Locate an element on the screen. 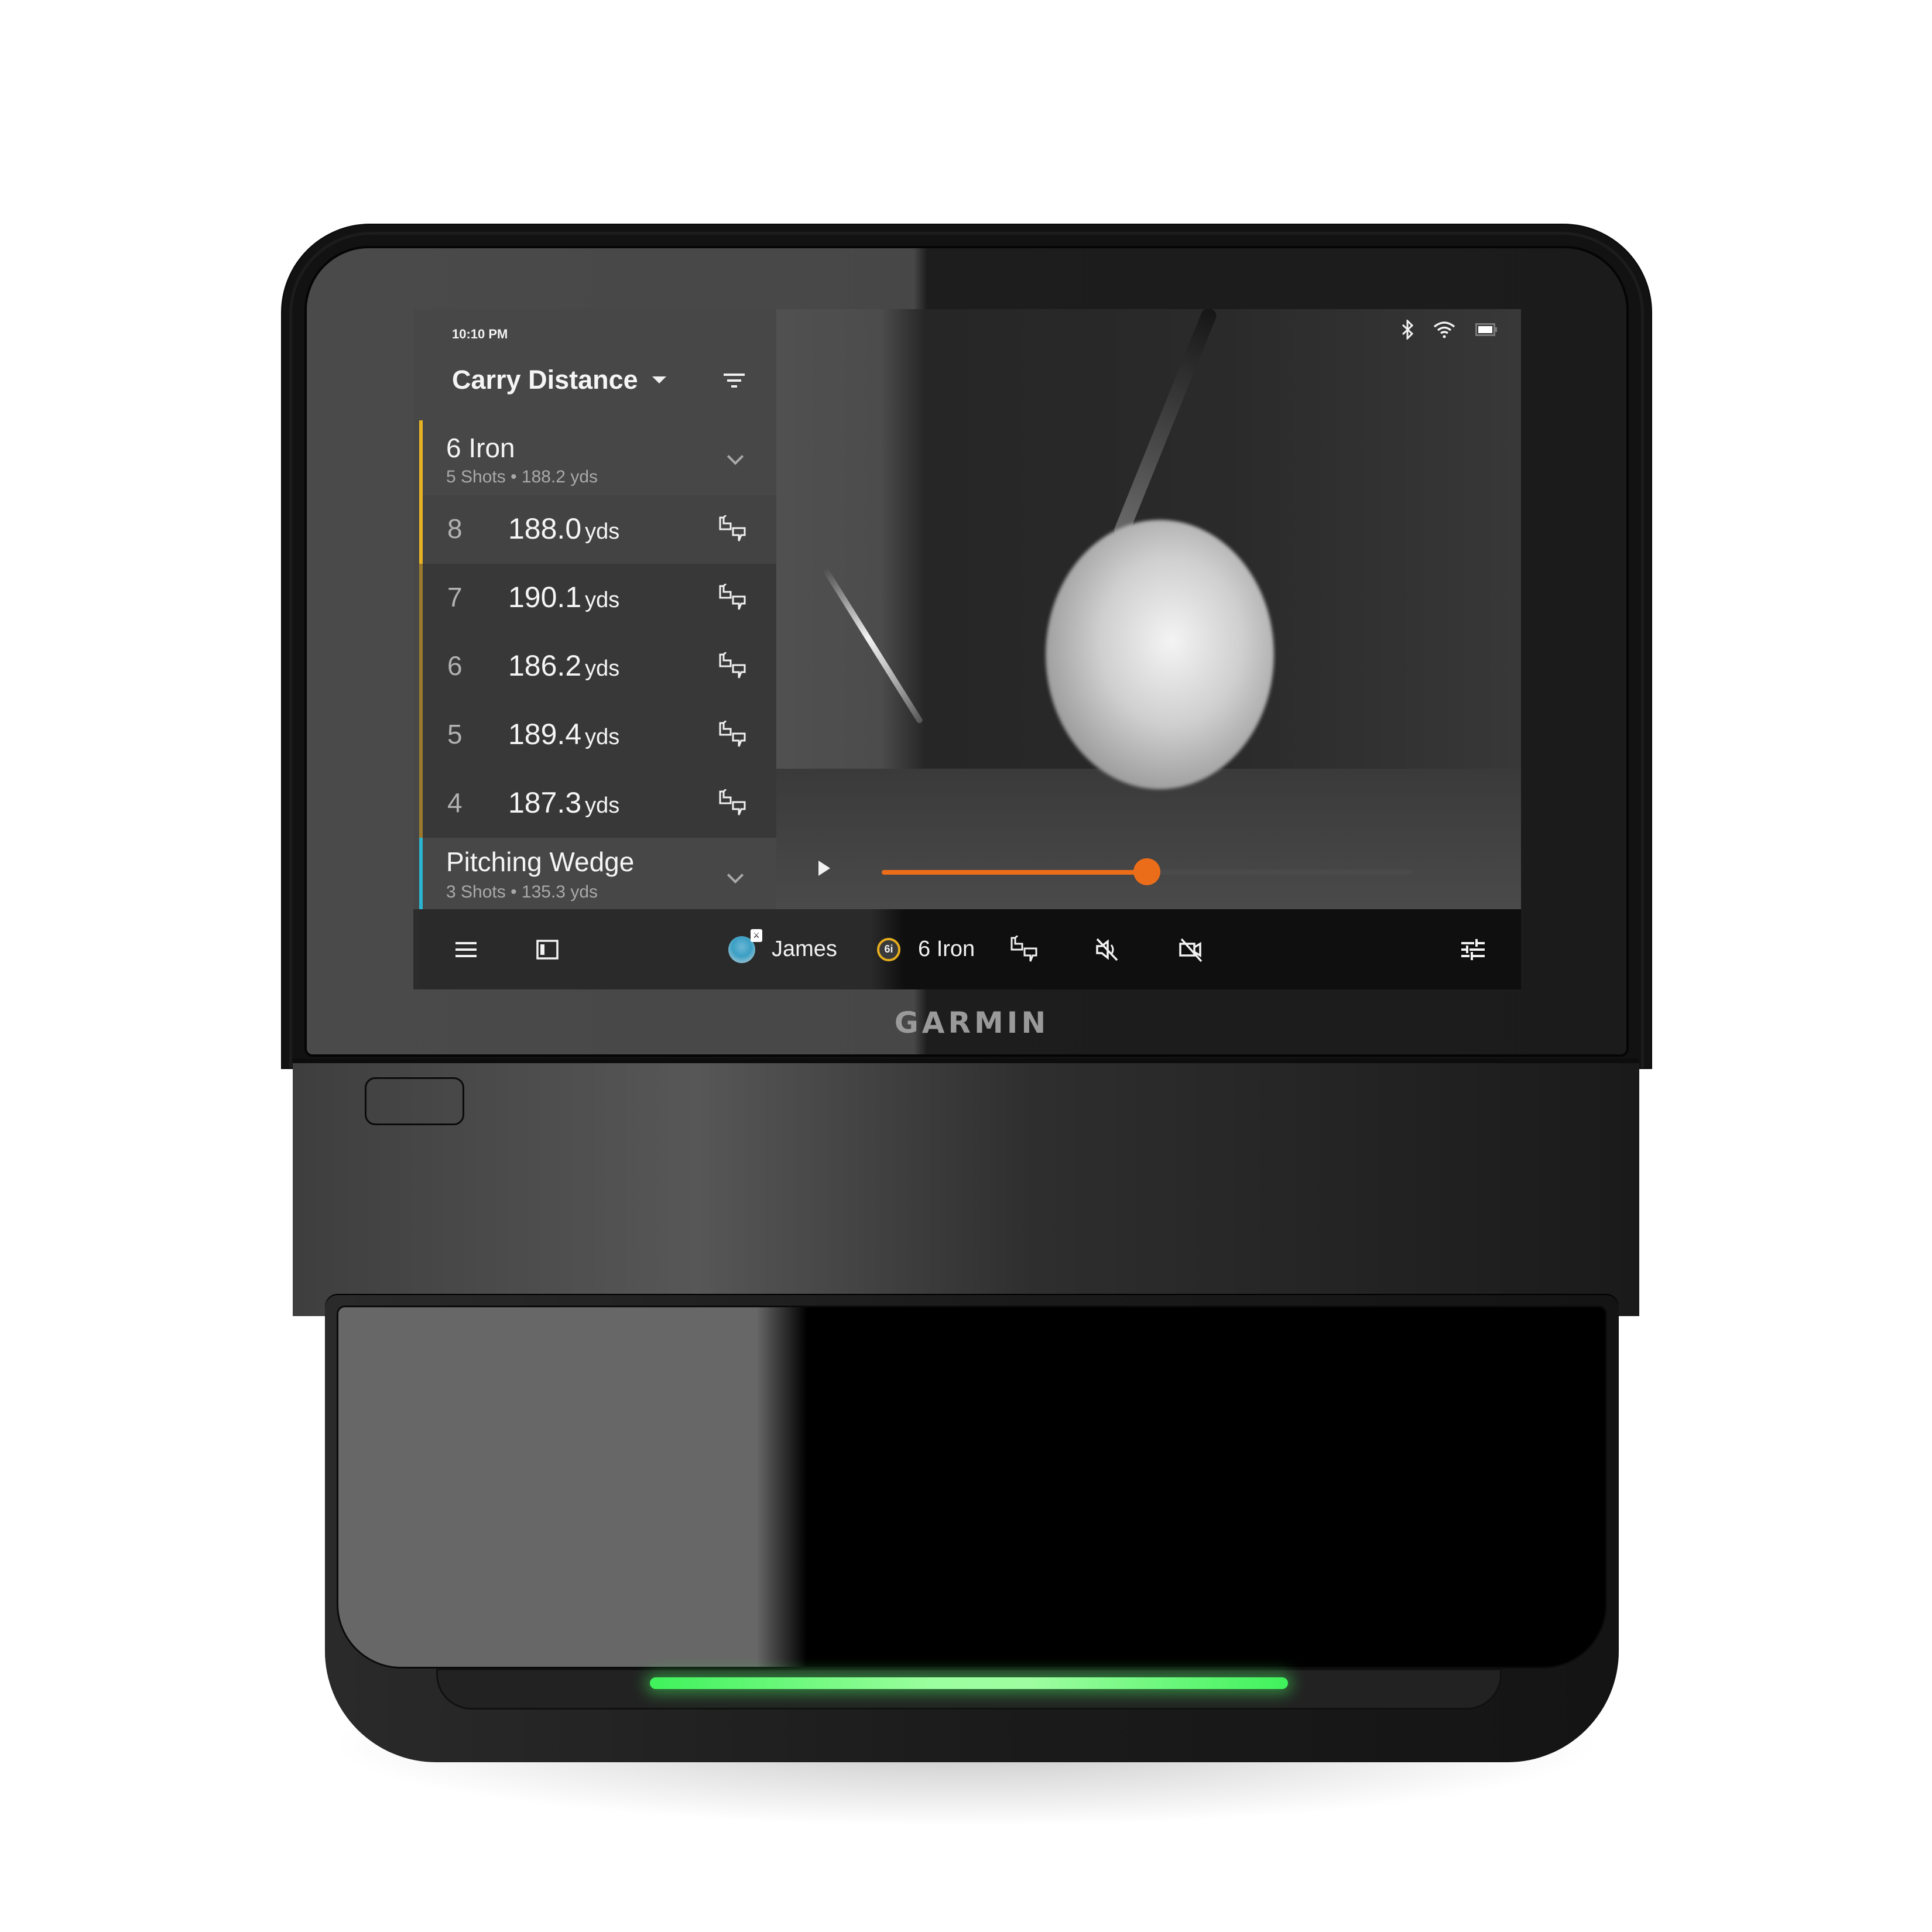 This screenshot has width=1932, height=1932. led-slot is located at coordinates (969, 1689).